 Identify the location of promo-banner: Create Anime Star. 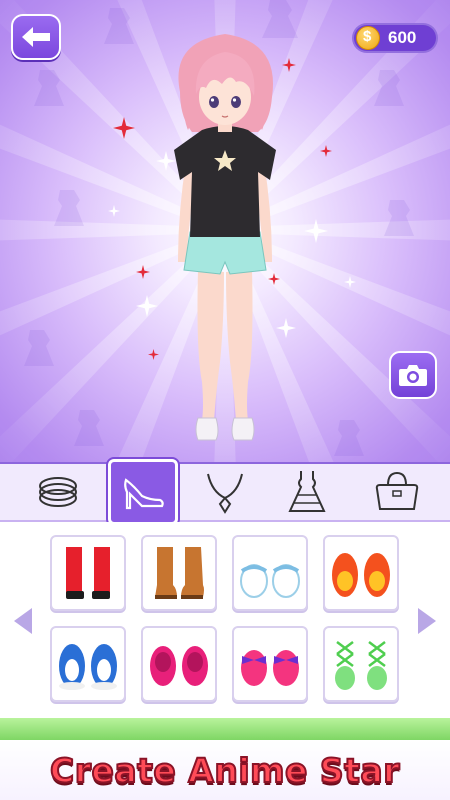
(225, 770).